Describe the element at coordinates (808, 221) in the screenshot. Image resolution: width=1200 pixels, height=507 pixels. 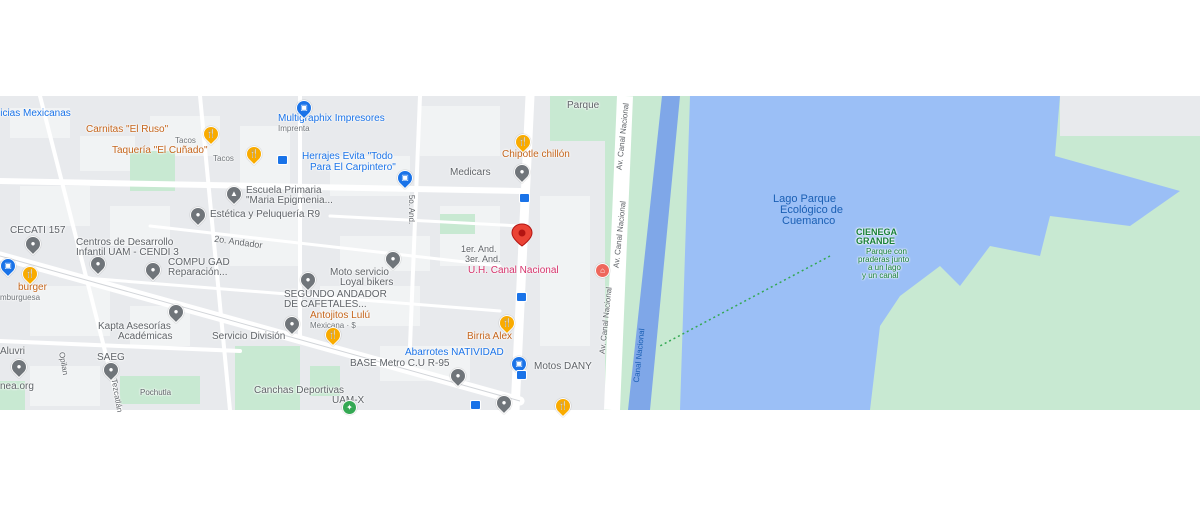
I see `label-lago-3: Cuemanco` at that location.